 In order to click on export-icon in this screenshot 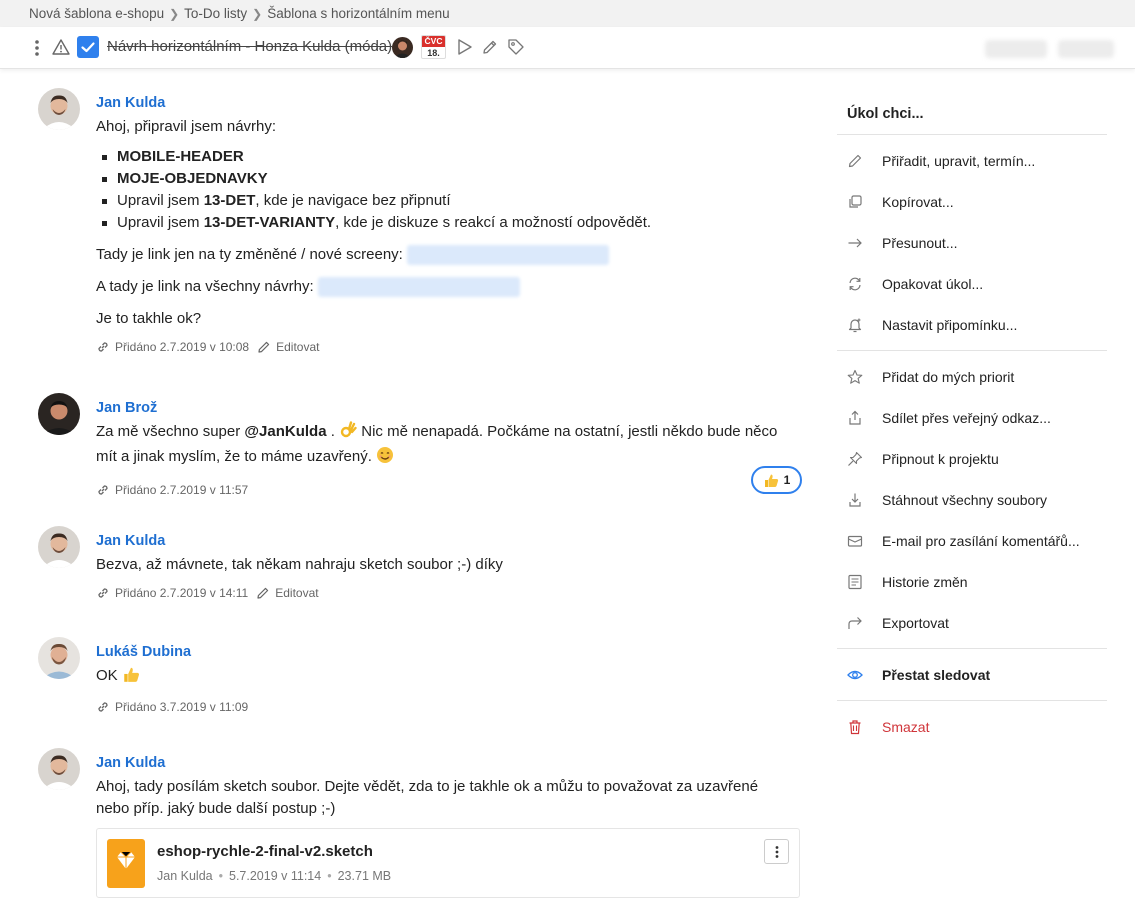, I will do `click(855, 623)`.